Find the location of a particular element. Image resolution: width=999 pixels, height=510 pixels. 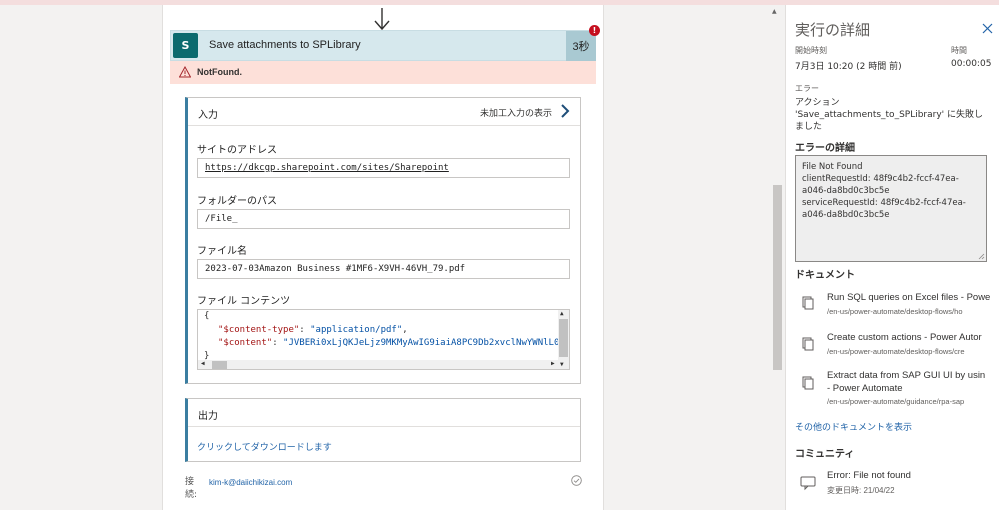

code-horizontal-scrollbar: ◀ ▶ is located at coordinates (379, 364).